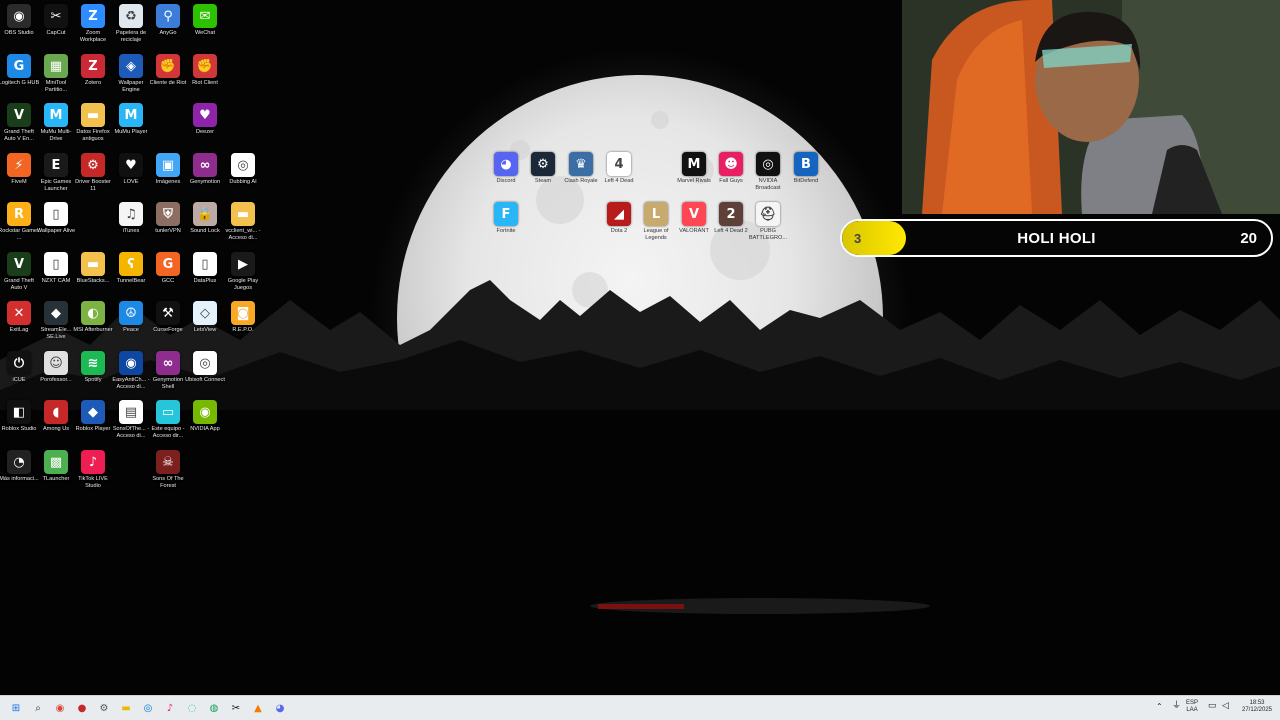 Image resolution: width=1280 pixels, height=720 pixels. Describe the element at coordinates (56, 173) in the screenshot. I see `desktop-shortcut: E Epic Games Launcher` at that location.